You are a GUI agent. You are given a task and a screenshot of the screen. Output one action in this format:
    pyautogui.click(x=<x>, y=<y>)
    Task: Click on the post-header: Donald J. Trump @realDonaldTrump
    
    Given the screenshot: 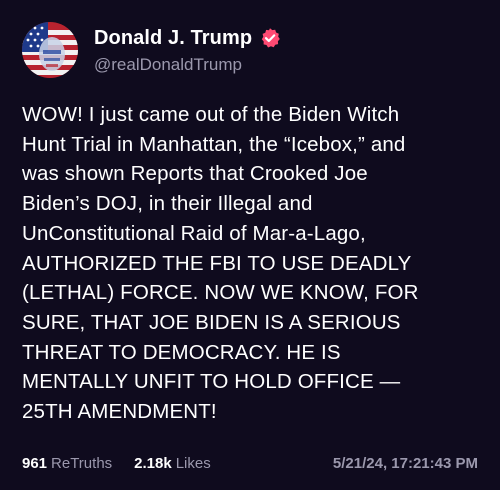 What is the action you would take?
    pyautogui.click(x=151, y=50)
    